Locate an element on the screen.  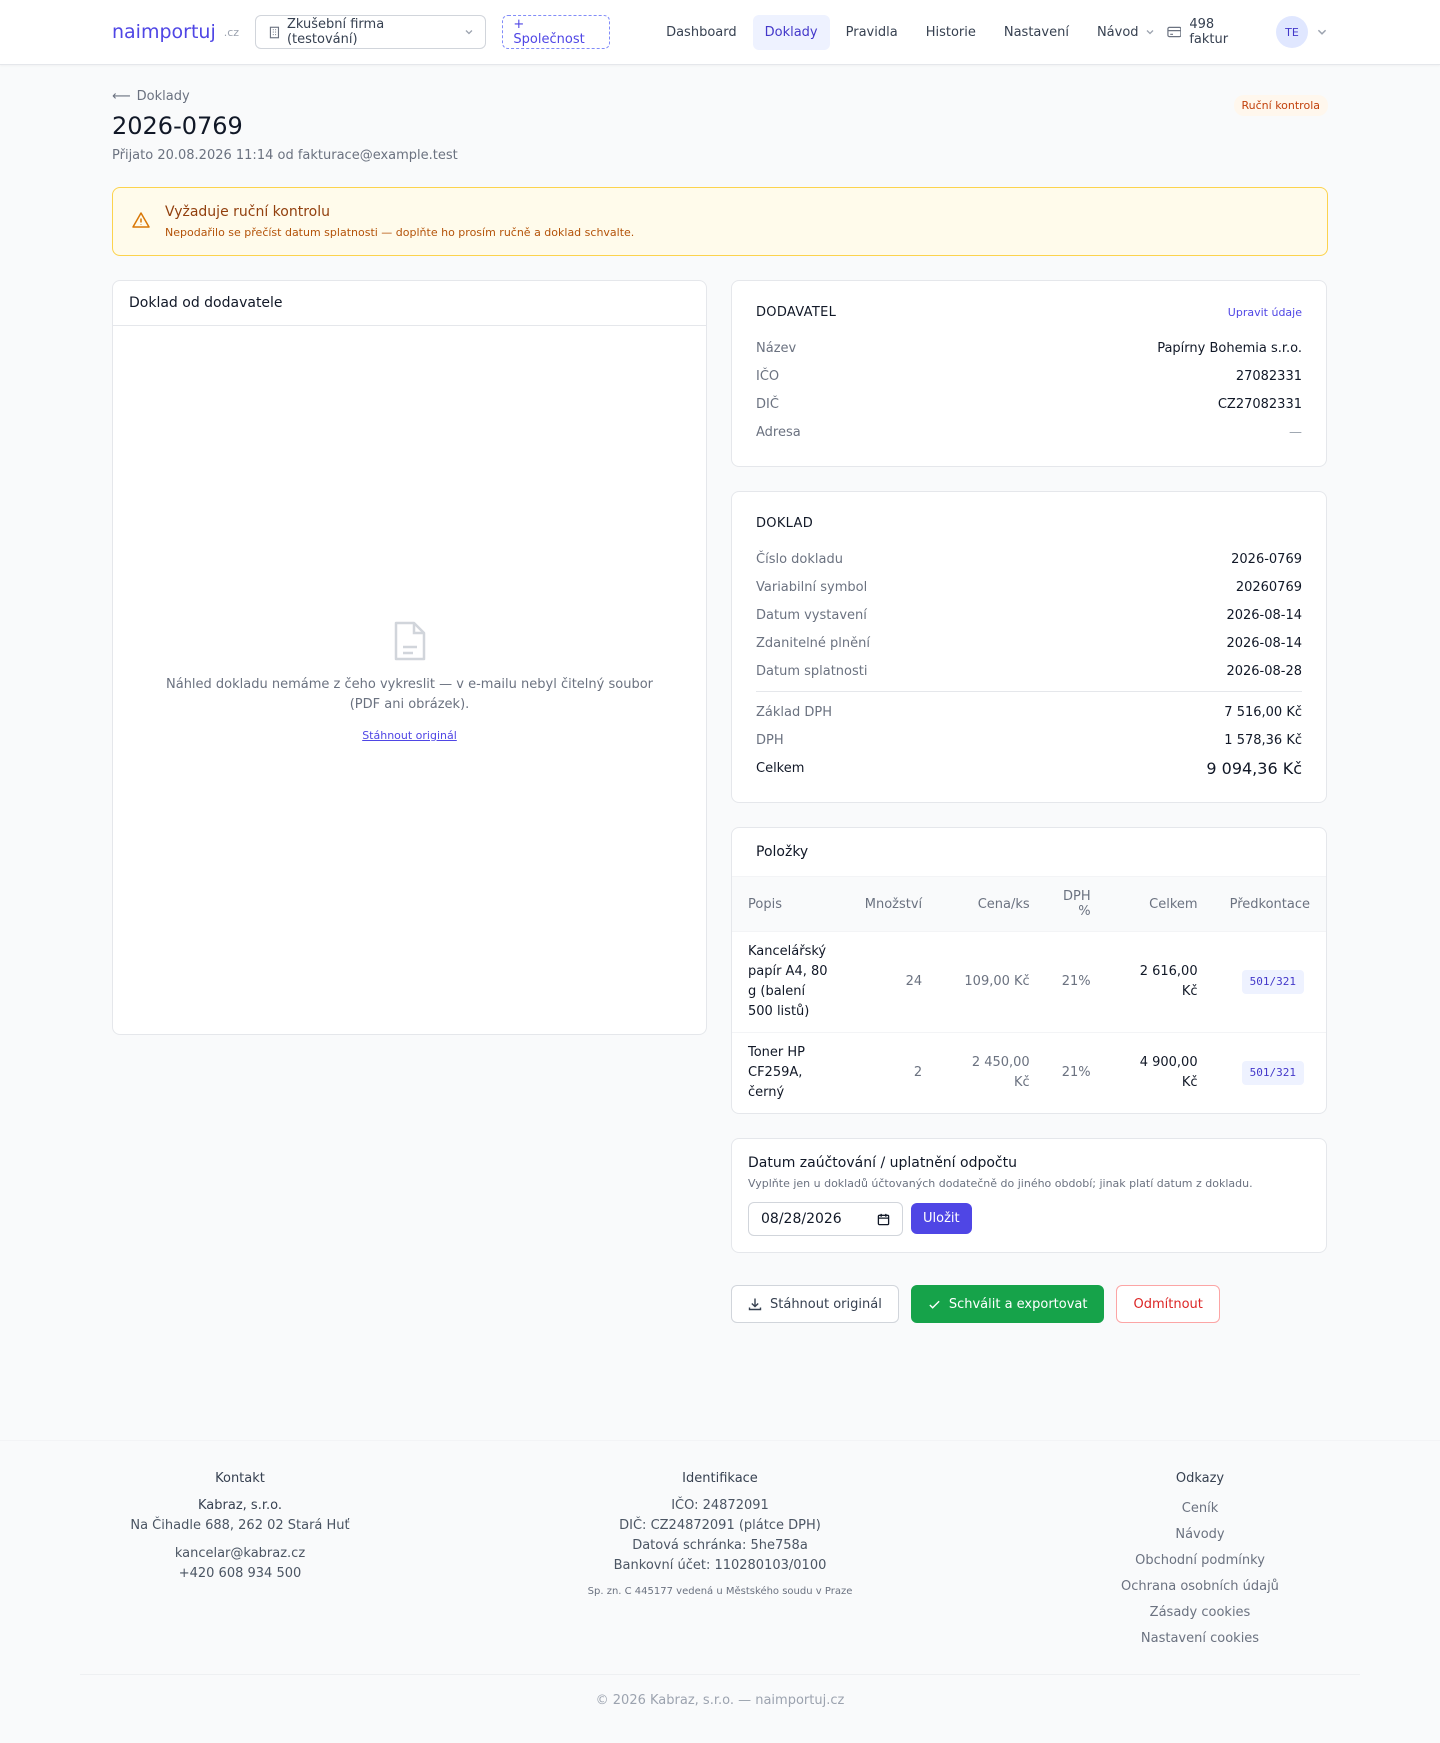
item-quantity: 24 is located at coordinates (893, 982).